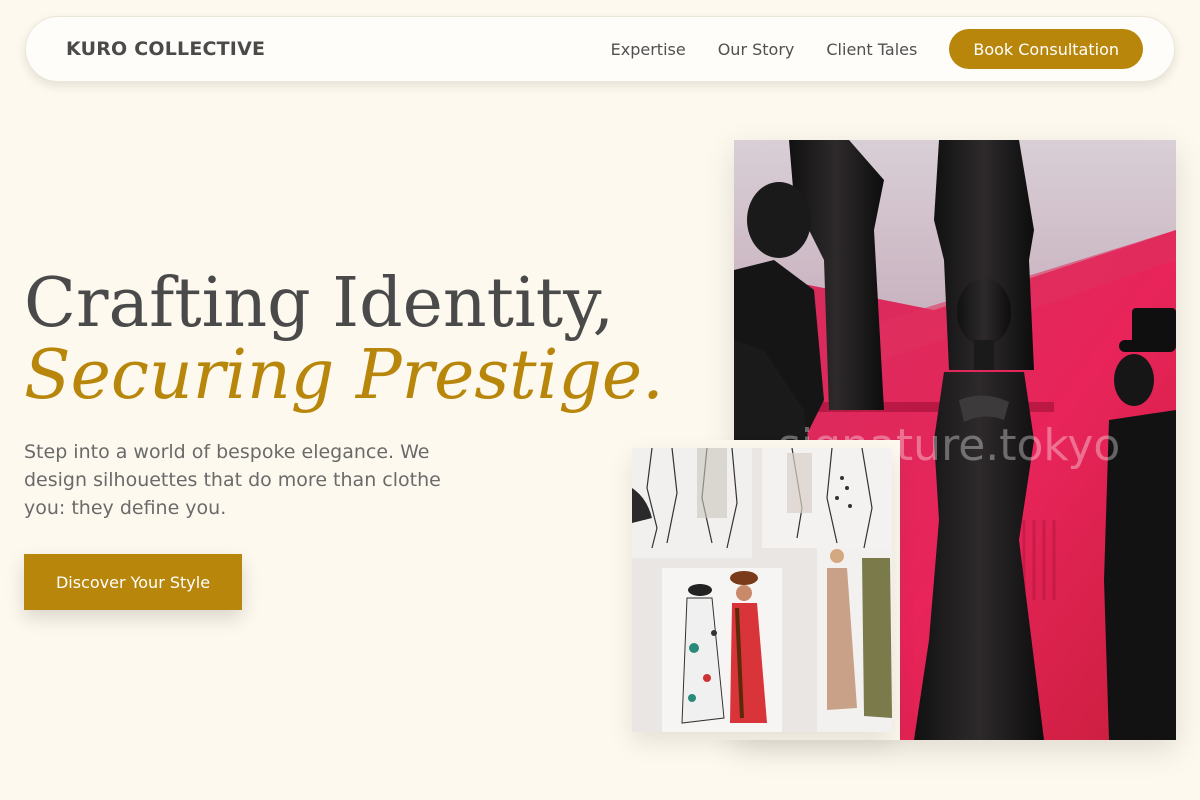  What do you see at coordinates (871, 49) in the screenshot?
I see `nav-link-client-tales: Client Tales` at bounding box center [871, 49].